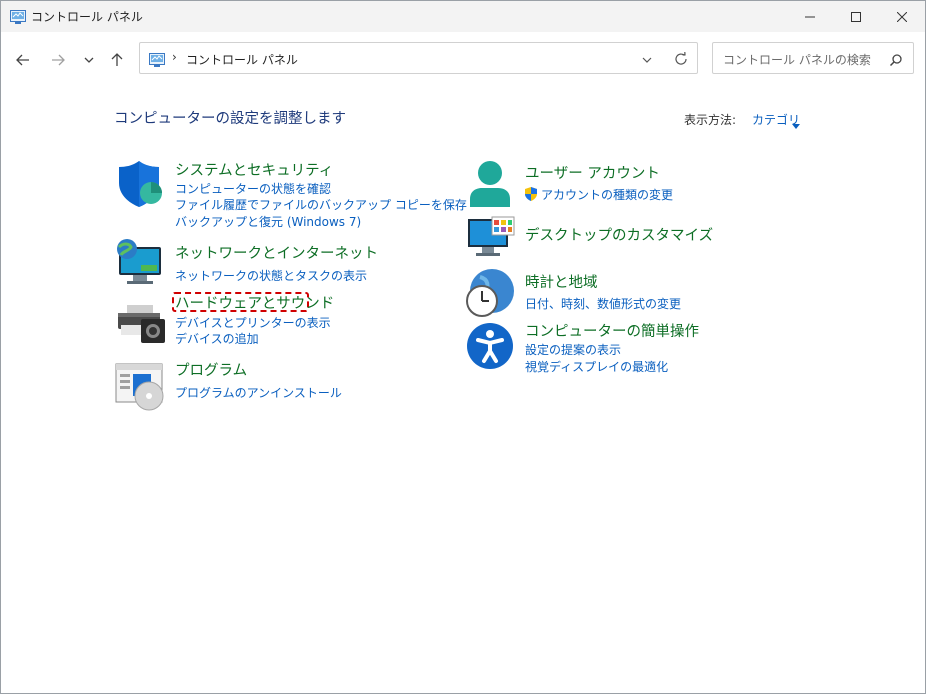 This screenshot has width=926, height=694. I want to click on maximize-icon, so click(856, 16).